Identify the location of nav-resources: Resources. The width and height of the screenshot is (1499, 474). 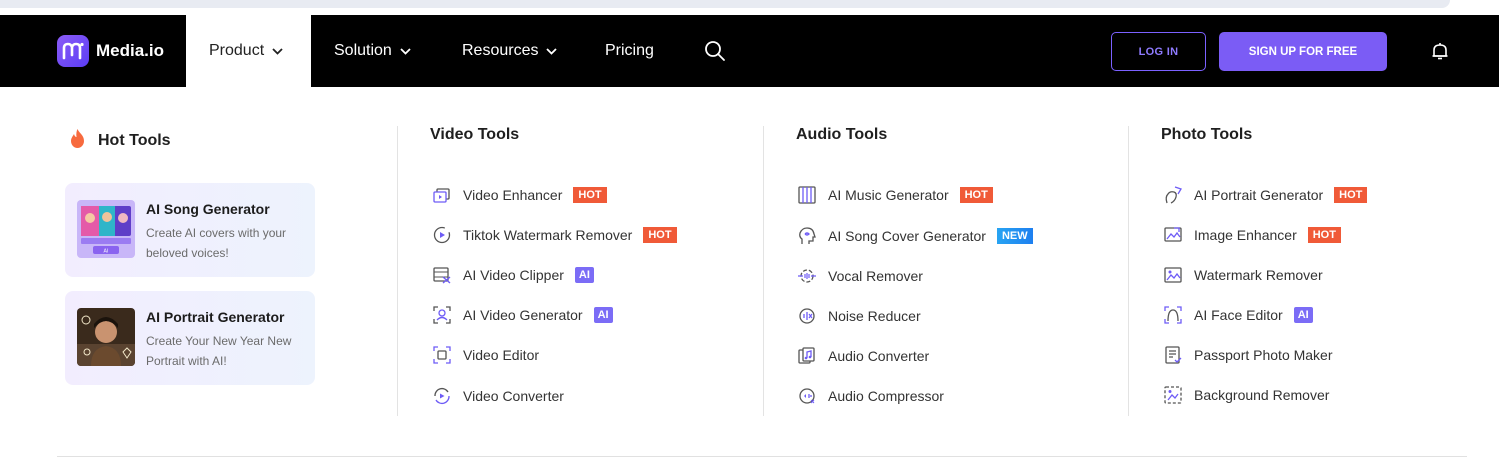
(510, 51).